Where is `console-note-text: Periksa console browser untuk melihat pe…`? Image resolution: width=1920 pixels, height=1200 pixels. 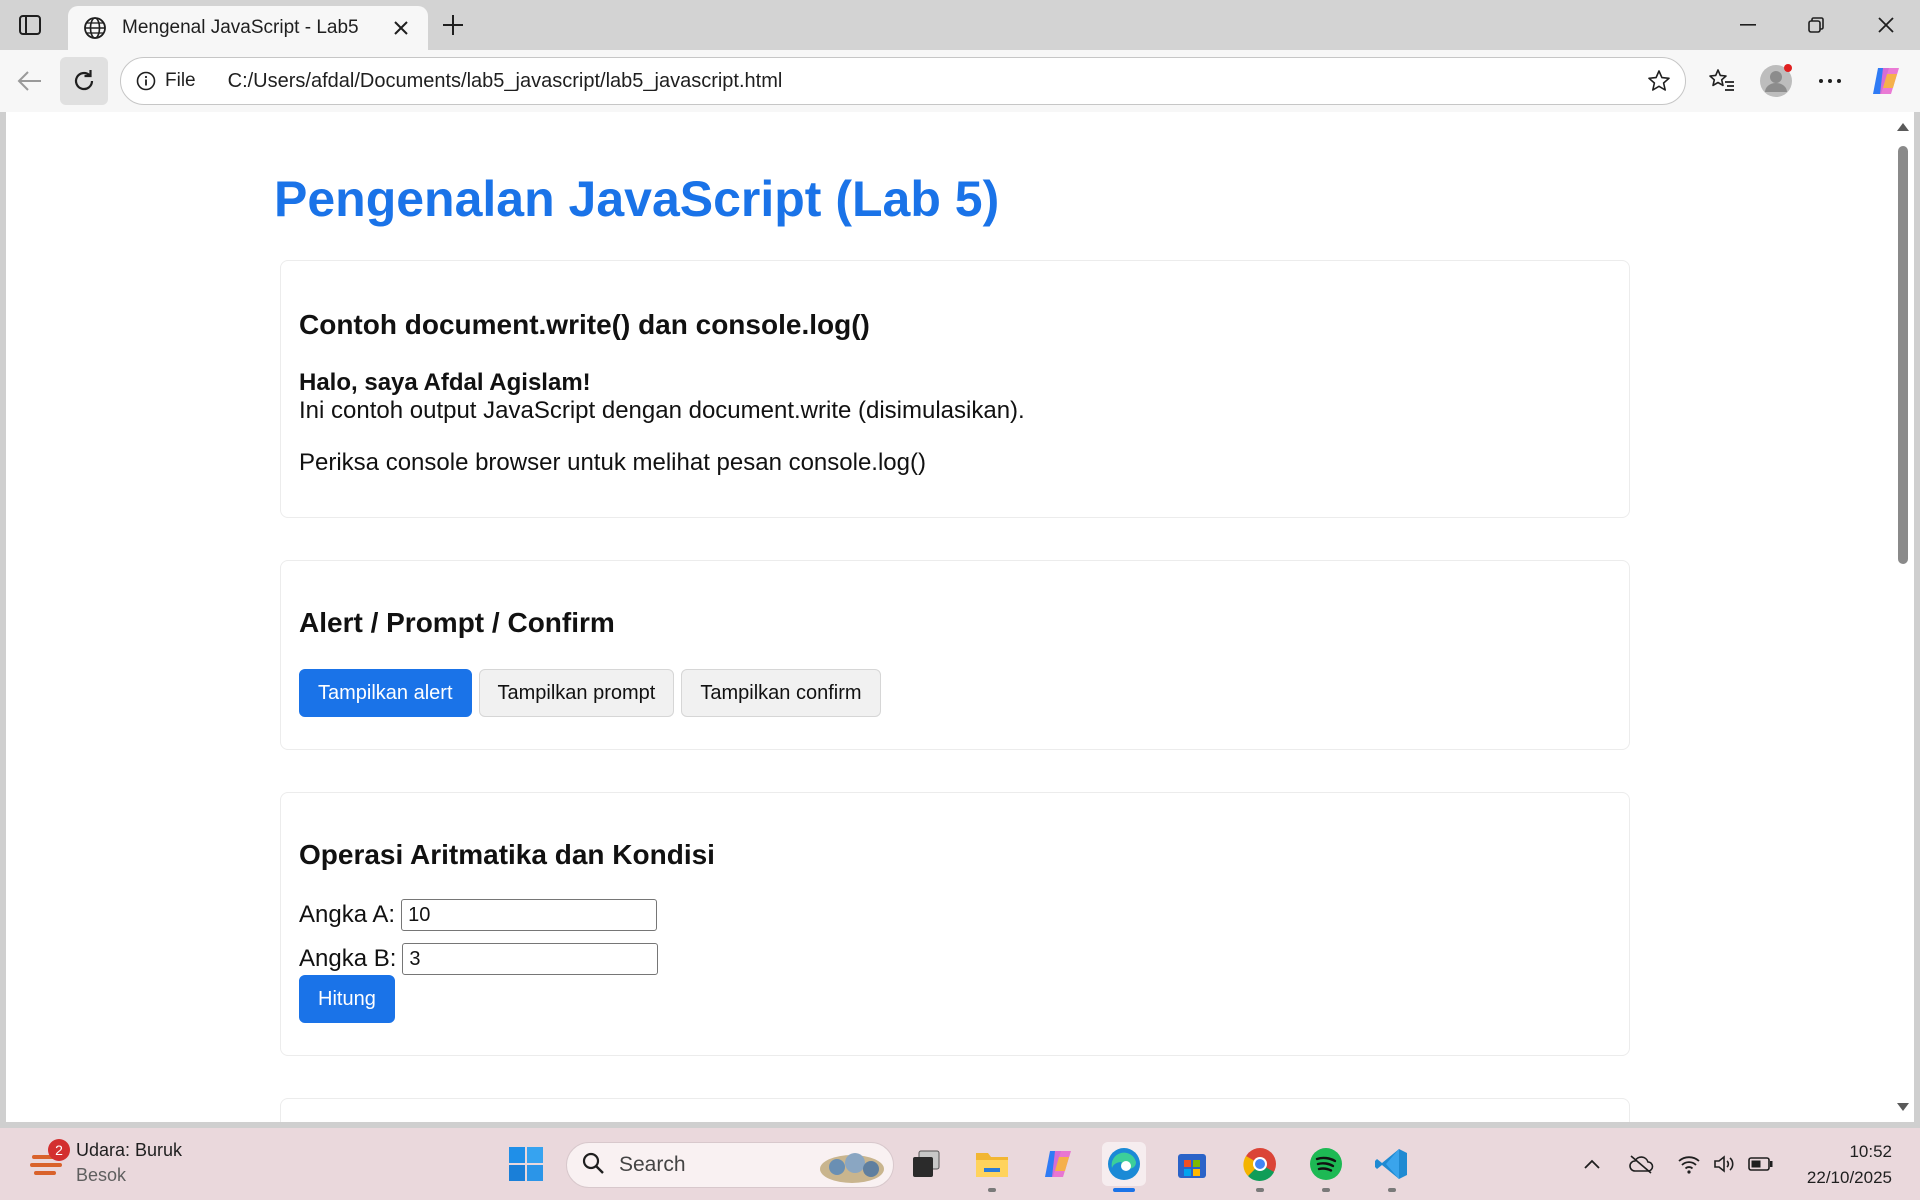 console-note-text: Periksa console browser untuk melihat pe… is located at coordinates (612, 462).